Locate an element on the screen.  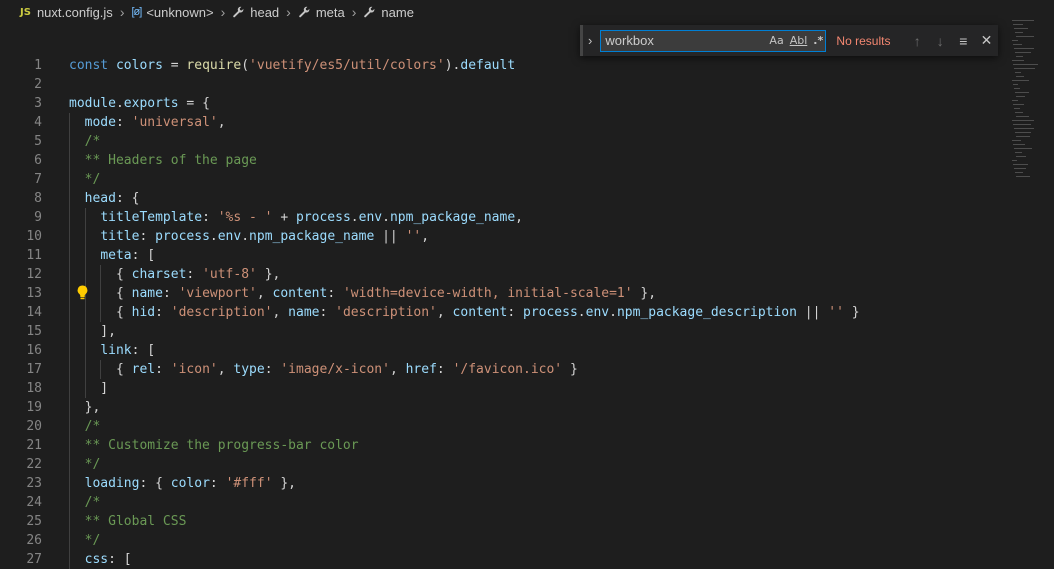
find-in-selection-button: ≡ is located at coordinates (963, 41).